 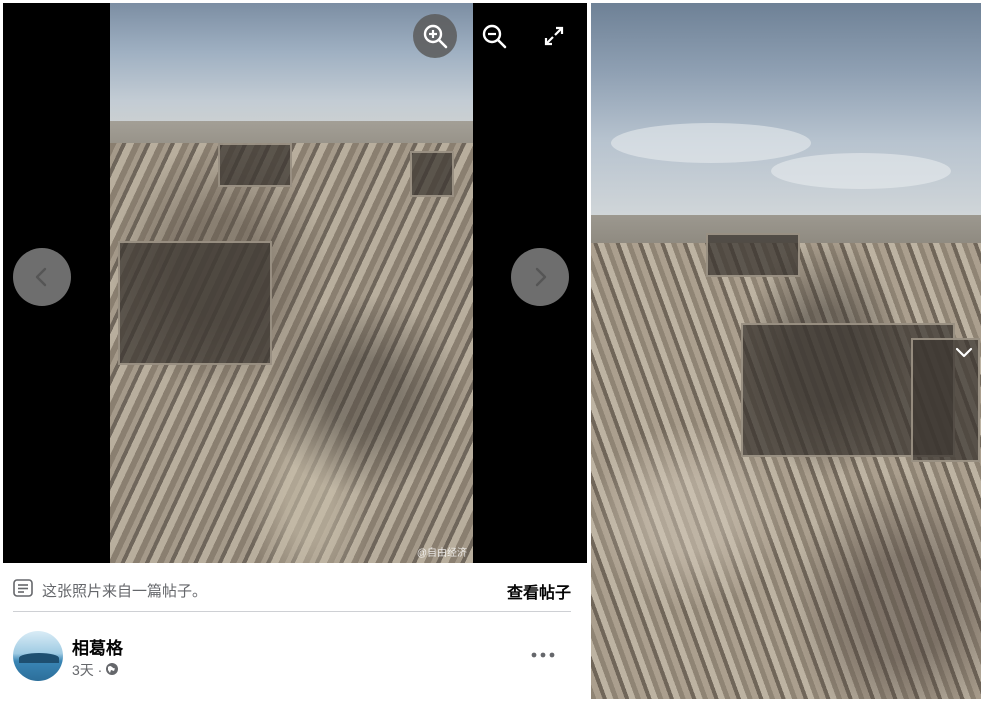 What do you see at coordinates (97, 646) in the screenshot?
I see `author-name: 相葛格` at bounding box center [97, 646].